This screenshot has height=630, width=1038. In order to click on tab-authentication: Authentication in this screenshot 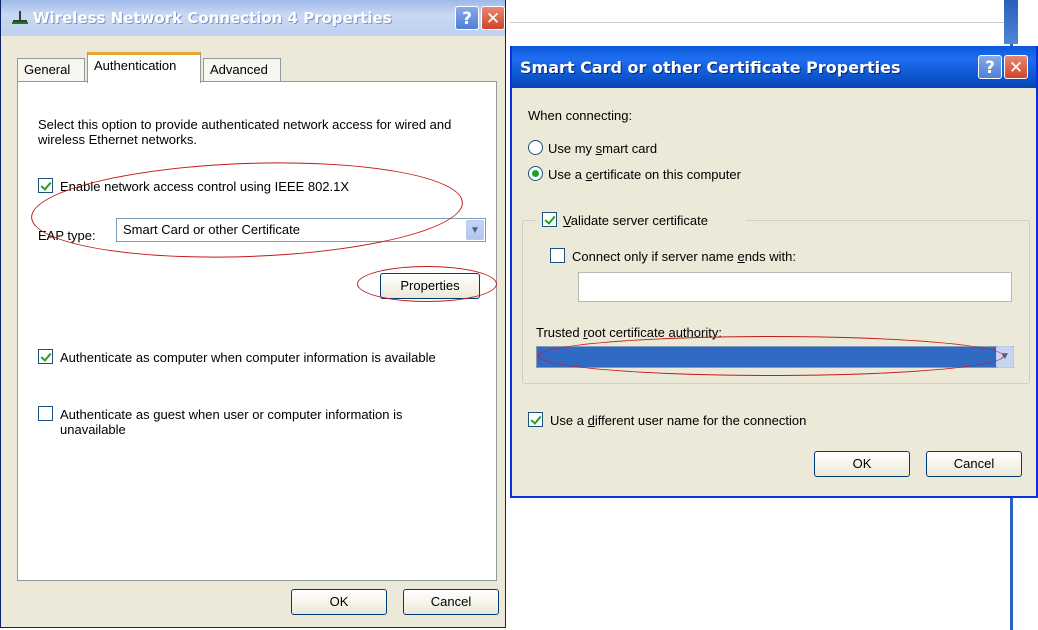, I will do `click(144, 67)`.